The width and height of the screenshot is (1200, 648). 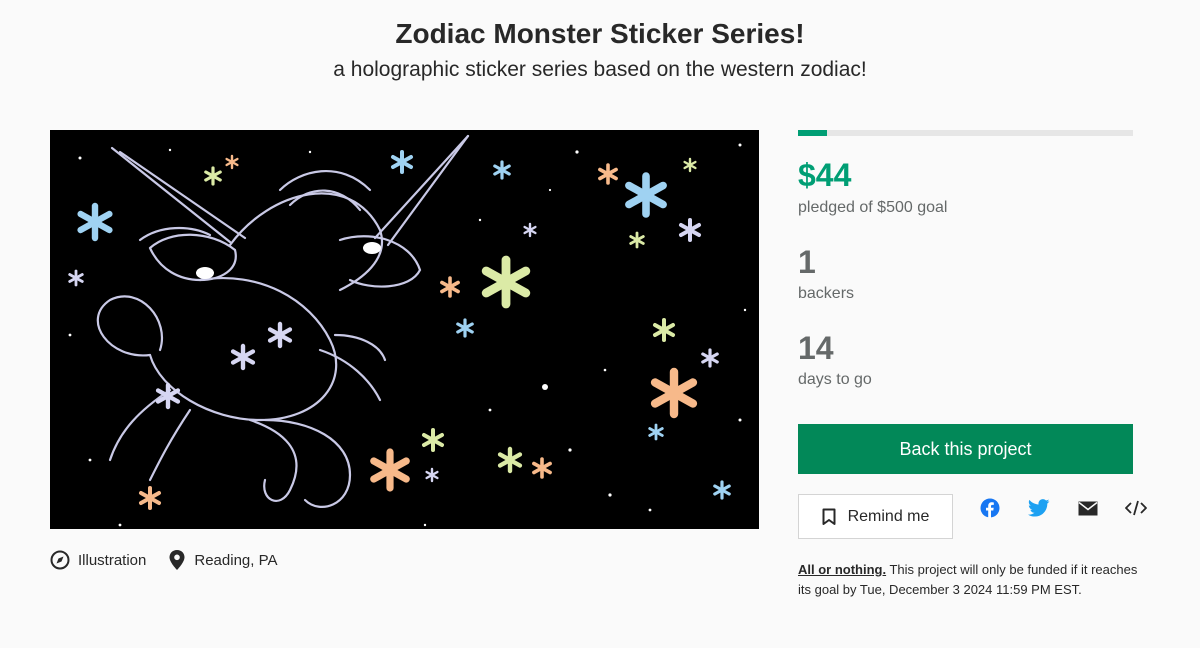 I want to click on facebook-share-button, so click(x=990, y=508).